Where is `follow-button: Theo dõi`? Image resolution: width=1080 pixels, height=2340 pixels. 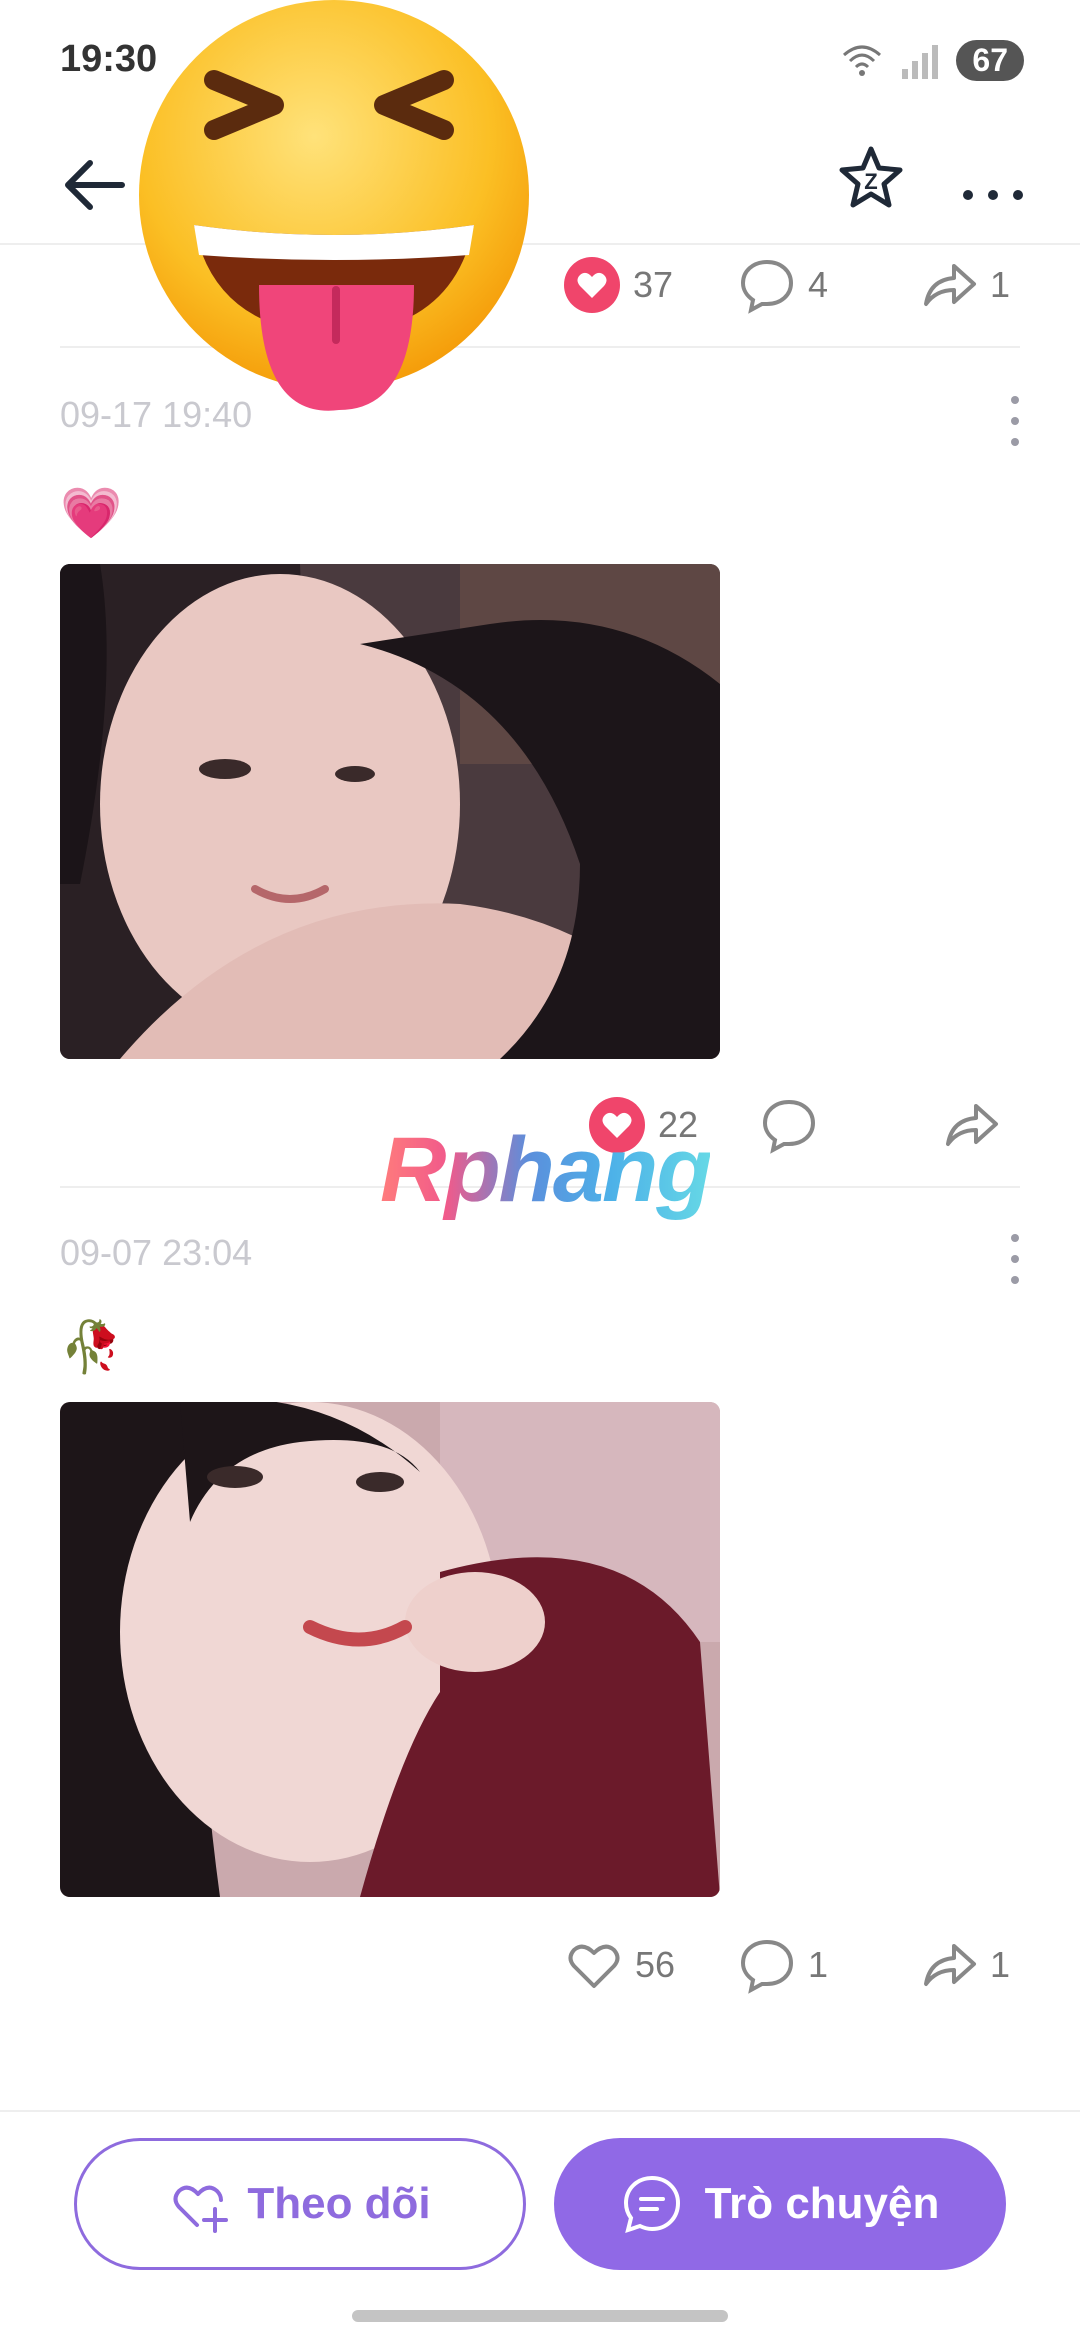
follow-button: Theo dõi is located at coordinates (300, 2204).